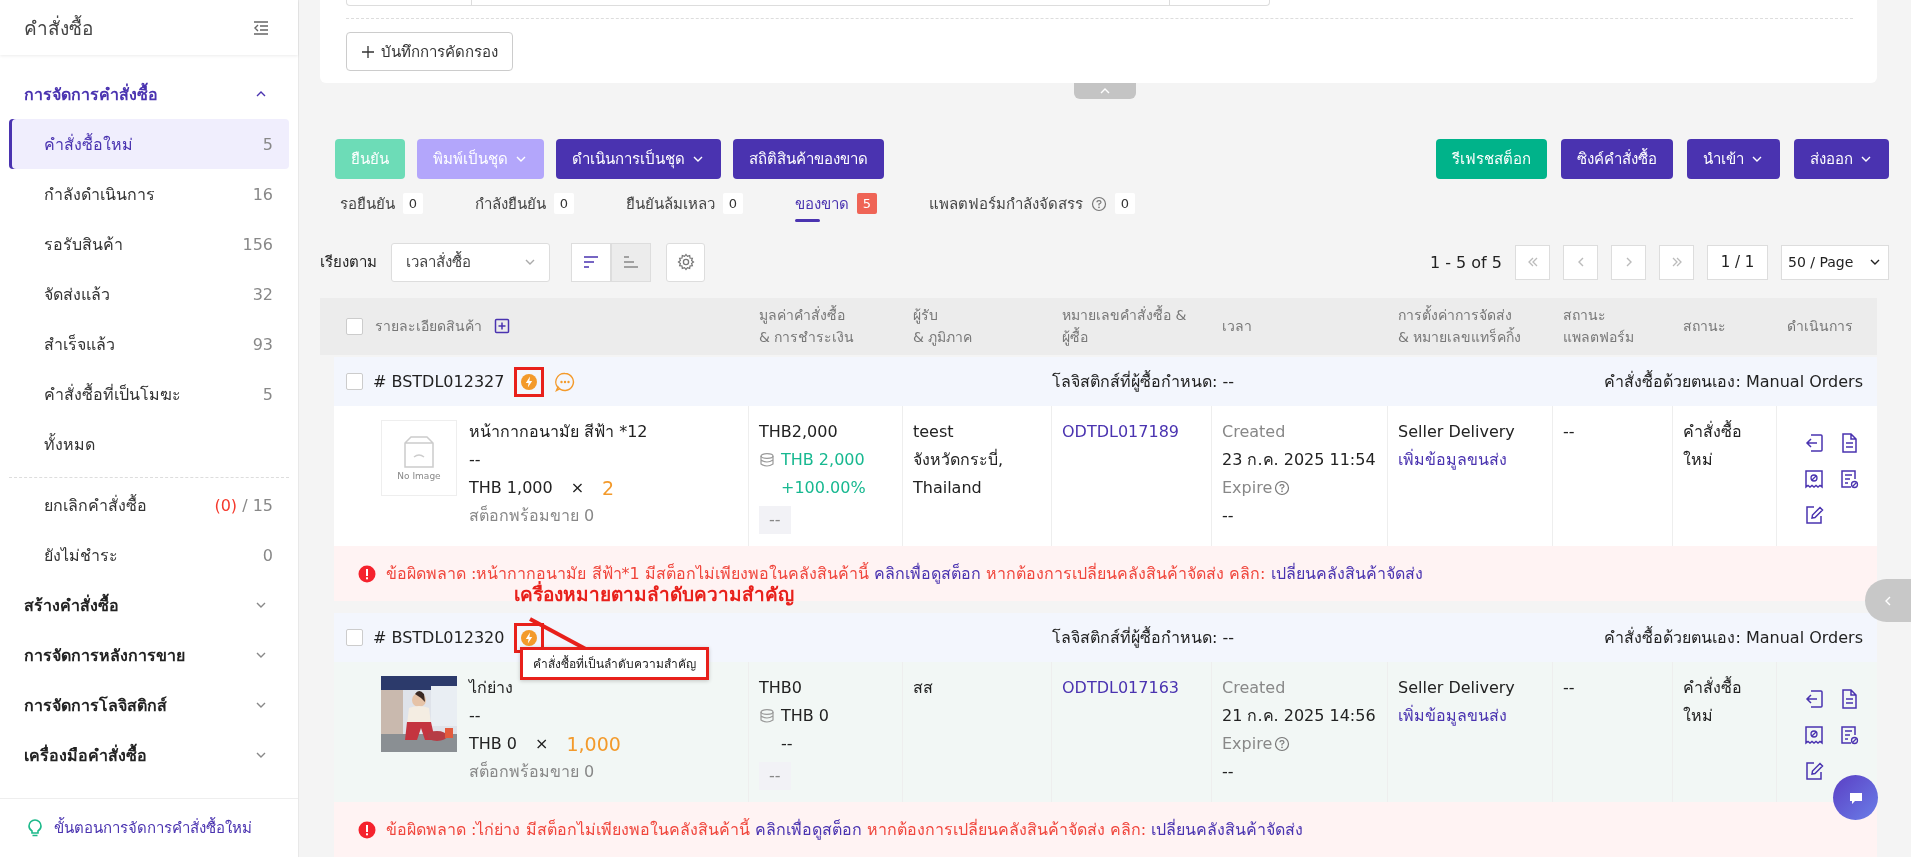 This screenshot has width=1911, height=857. Describe the element at coordinates (149, 655) in the screenshot. I see `sidebar-group: การจัดการหลังการขาย` at that location.